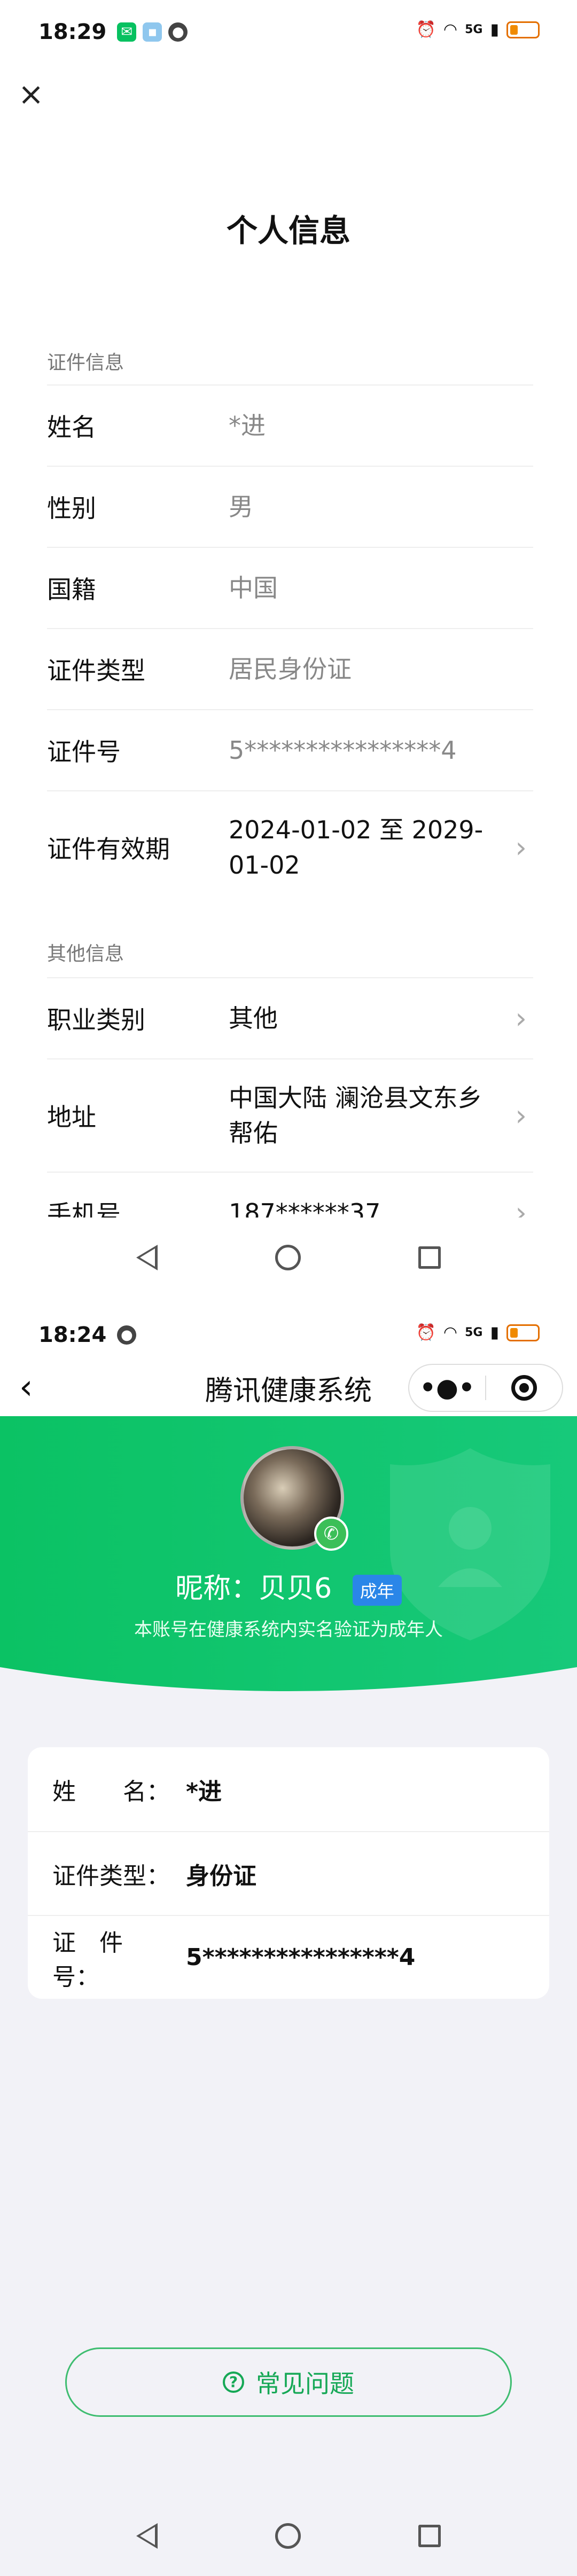 The height and width of the screenshot is (2576, 577). What do you see at coordinates (447, 1388) in the screenshot?
I see `more-options-icon: •●•` at bounding box center [447, 1388].